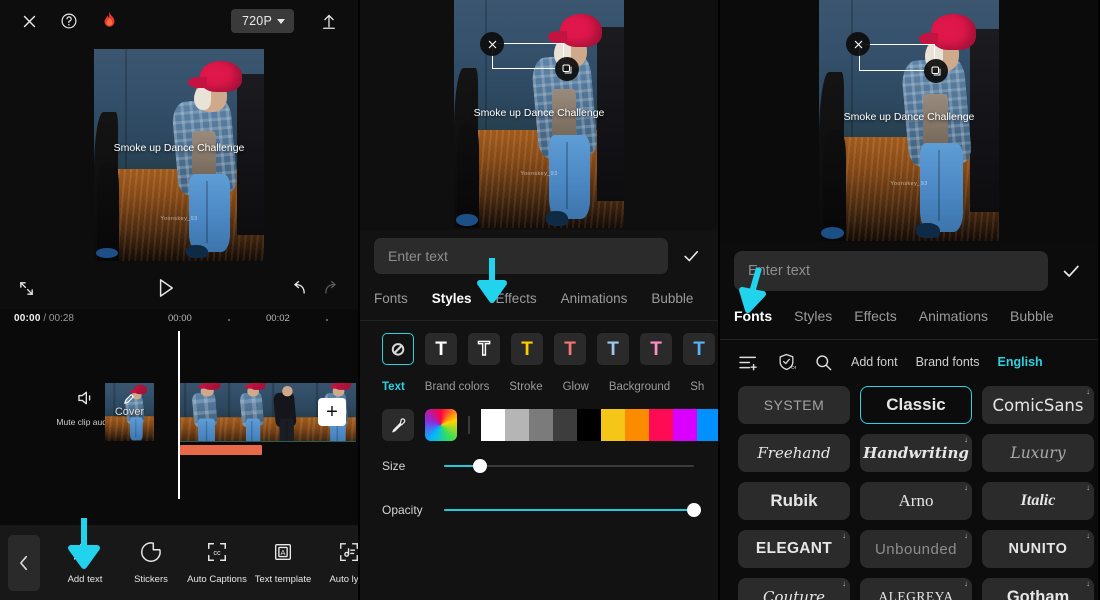 This screenshot has height=600, width=1100. Describe the element at coordinates (823, 362) in the screenshot. I see `search-icon` at that location.